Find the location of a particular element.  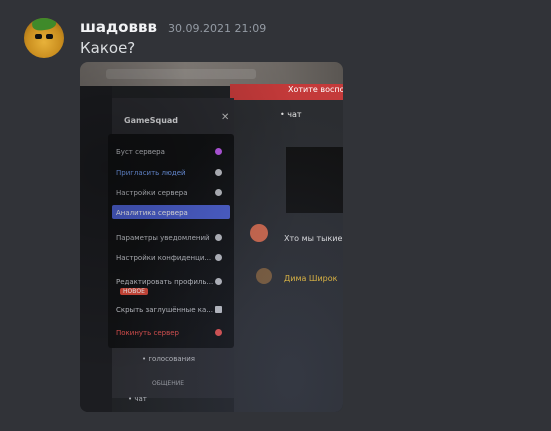

photo-menu-item: Покинуть сервер is located at coordinates (147, 333).